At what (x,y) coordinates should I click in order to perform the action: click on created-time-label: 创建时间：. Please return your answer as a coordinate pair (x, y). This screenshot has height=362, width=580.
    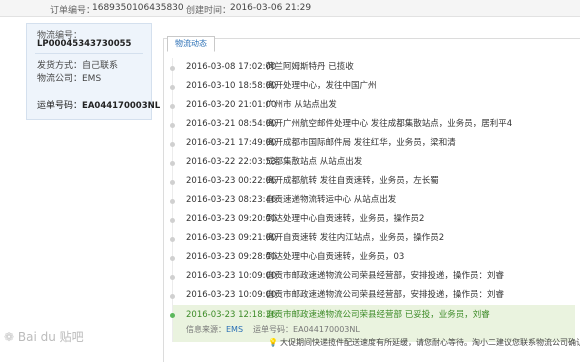
    Looking at the image, I should click on (209, 11).